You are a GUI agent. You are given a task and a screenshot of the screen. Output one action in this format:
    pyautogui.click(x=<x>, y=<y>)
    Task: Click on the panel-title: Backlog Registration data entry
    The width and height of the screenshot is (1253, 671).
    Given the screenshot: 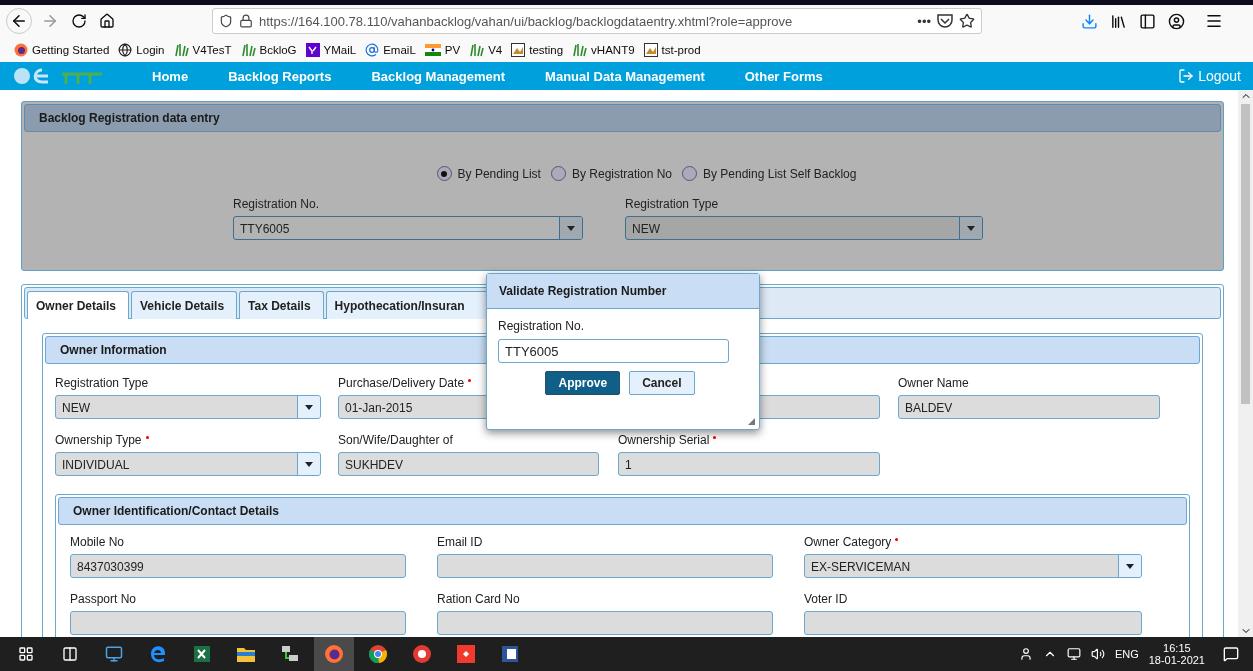 What is the action you would take?
    pyautogui.click(x=622, y=118)
    